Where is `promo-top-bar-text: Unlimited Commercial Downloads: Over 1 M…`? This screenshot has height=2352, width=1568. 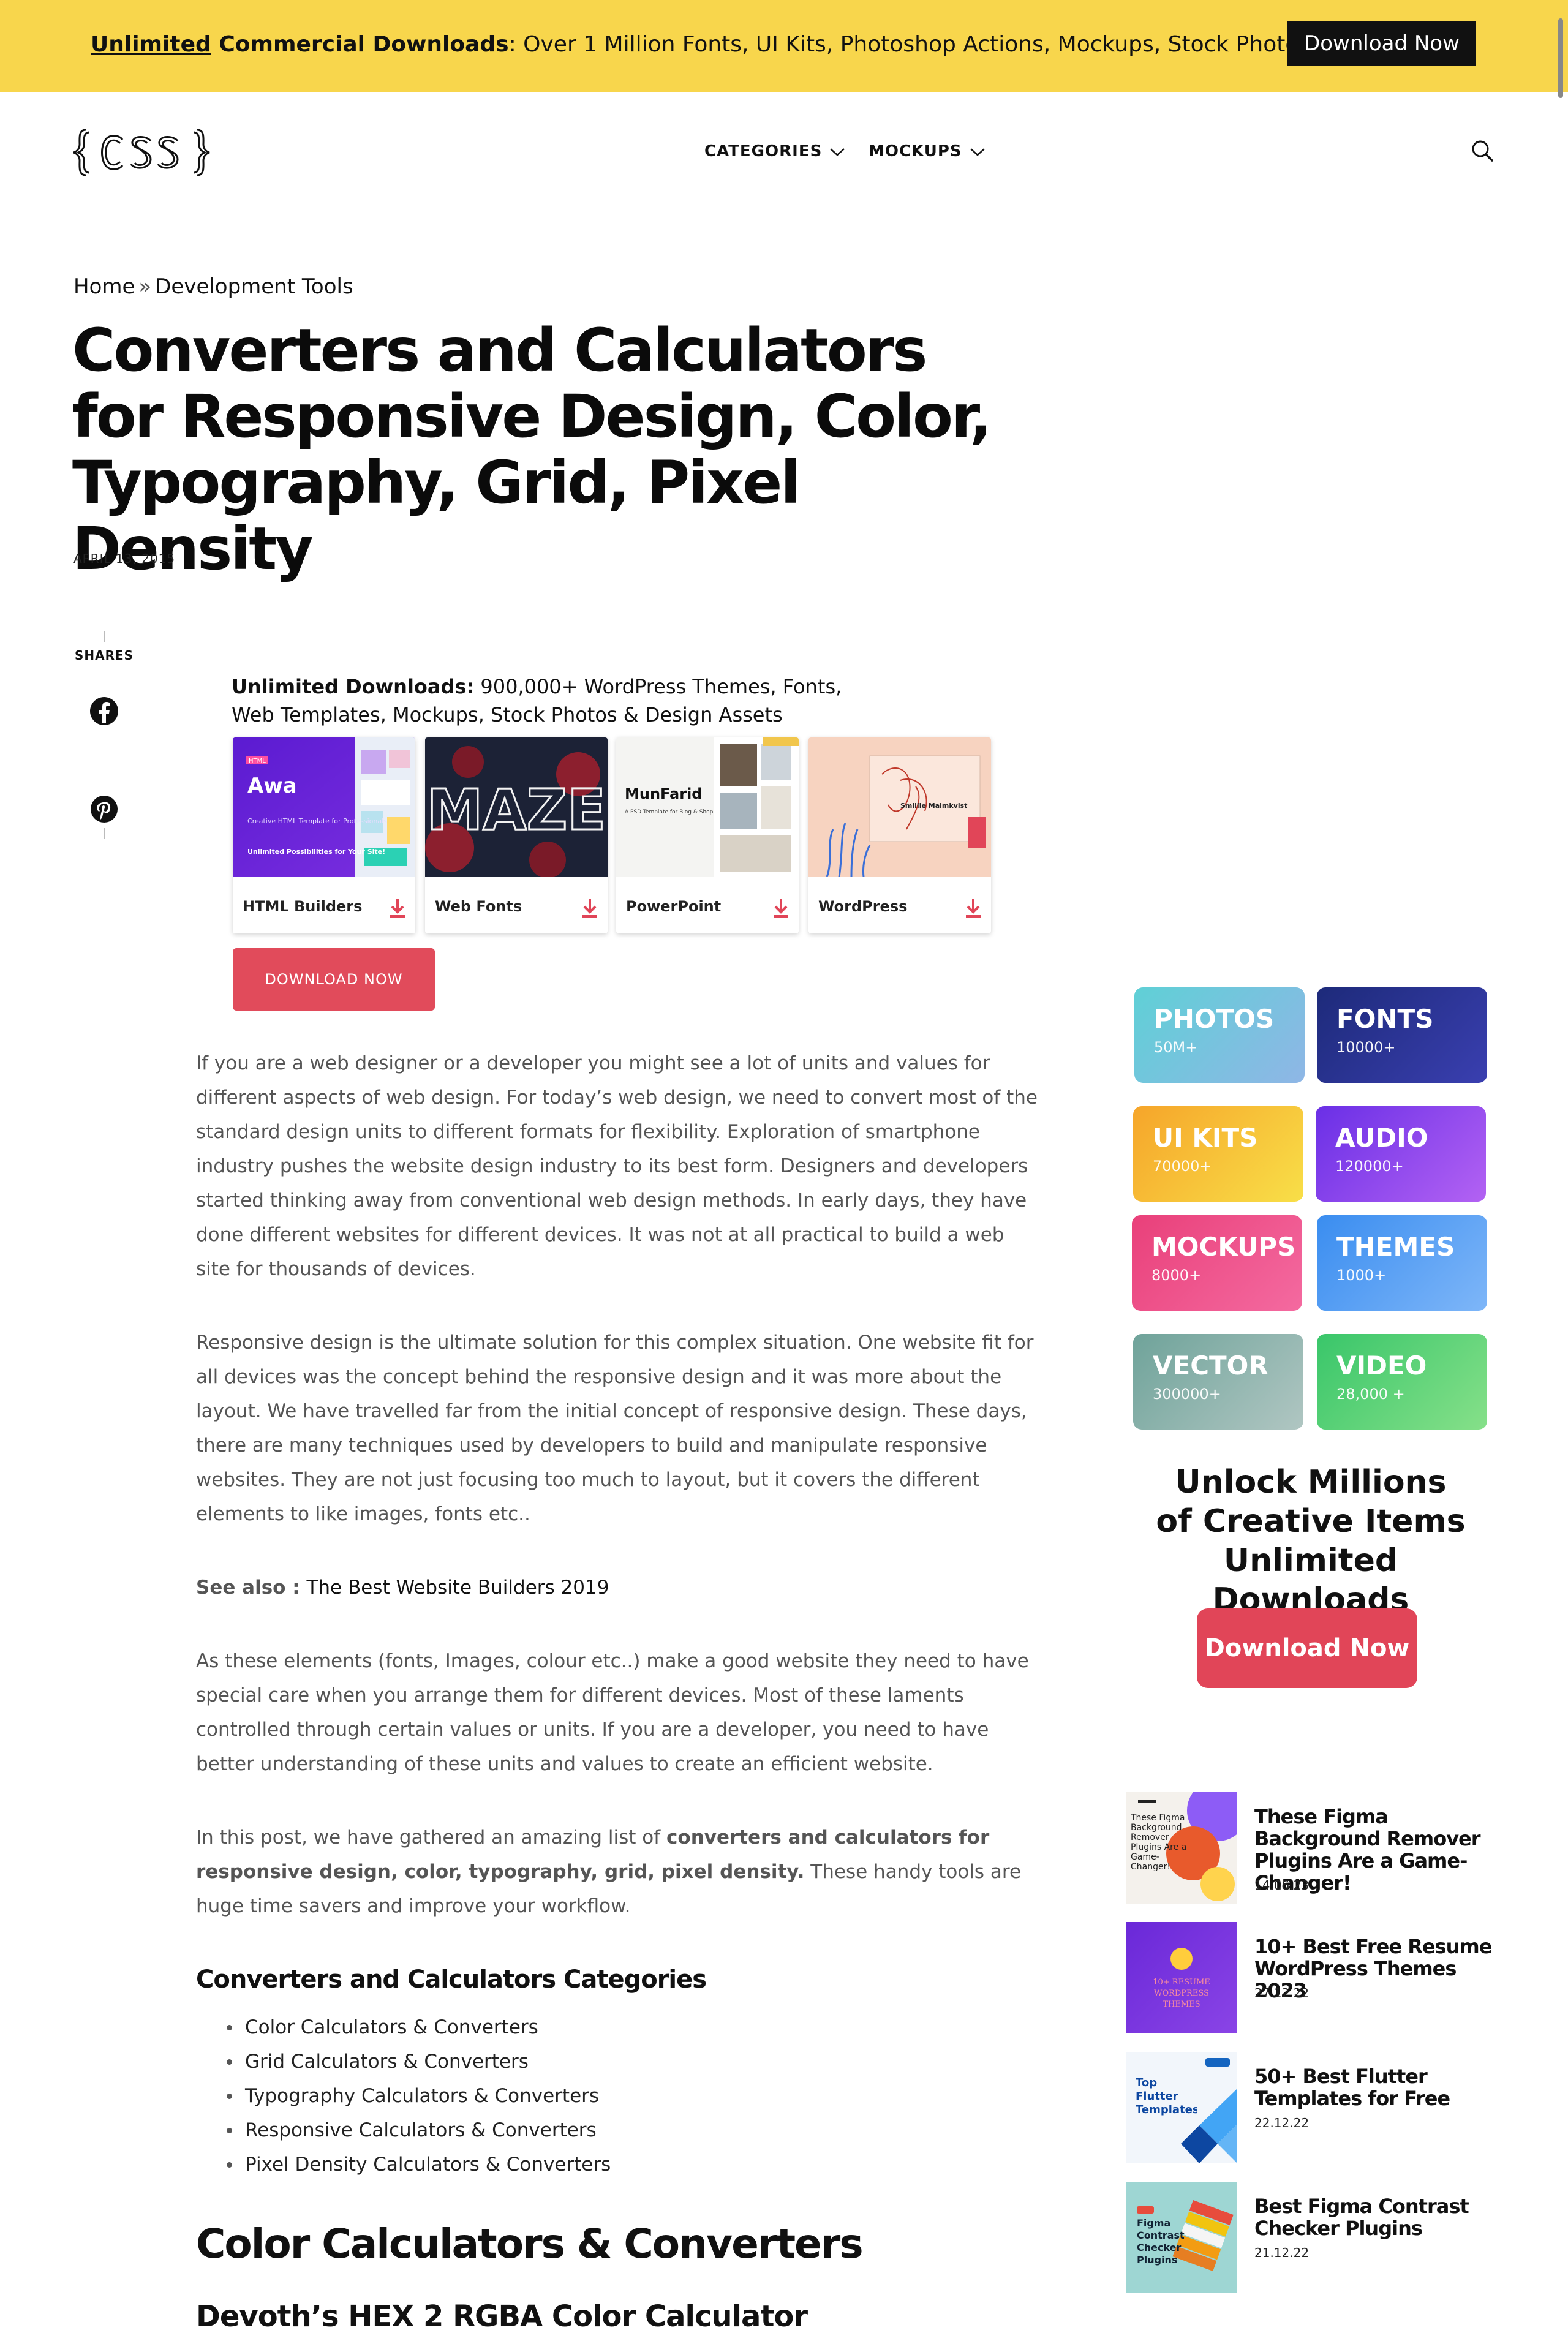
promo-top-bar-text: Unlimited Commercial Downloads: Over 1 M… is located at coordinates (744, 45).